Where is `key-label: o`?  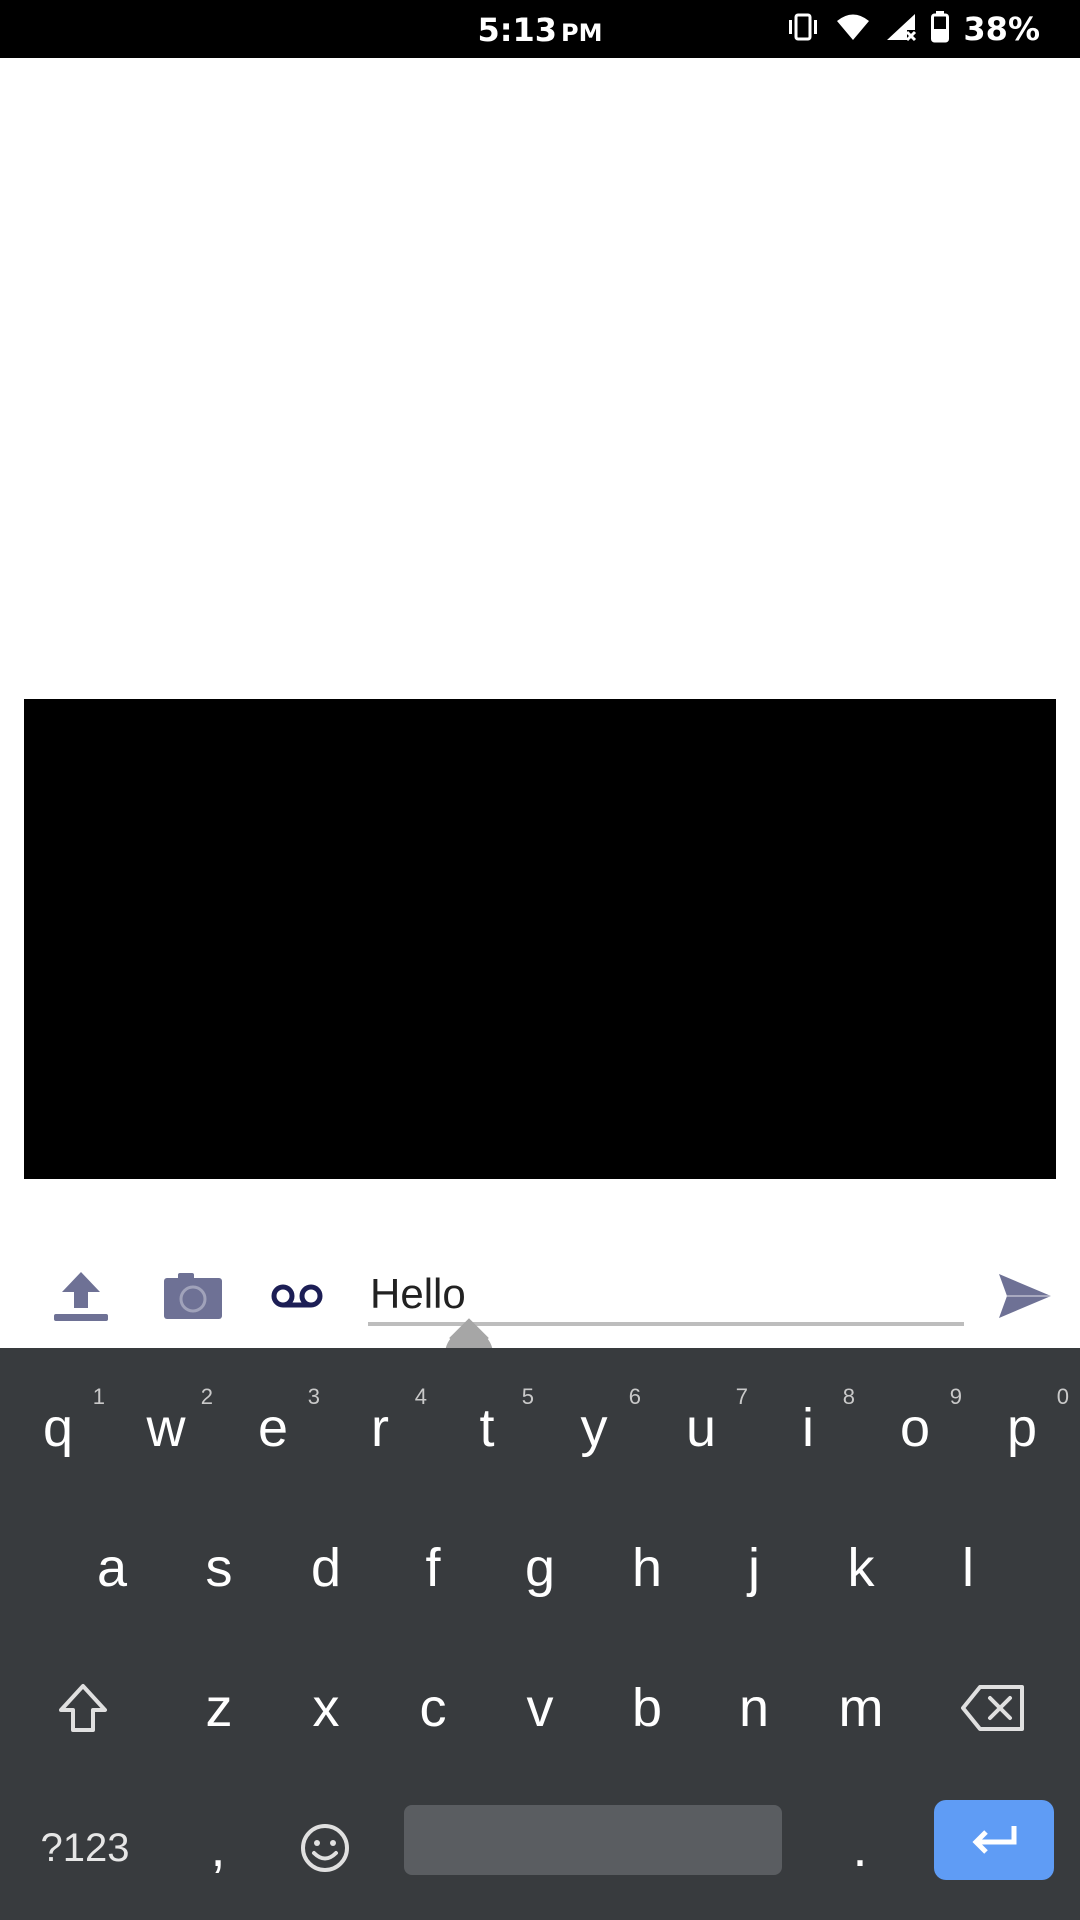
key-label: o is located at coordinates (915, 1428).